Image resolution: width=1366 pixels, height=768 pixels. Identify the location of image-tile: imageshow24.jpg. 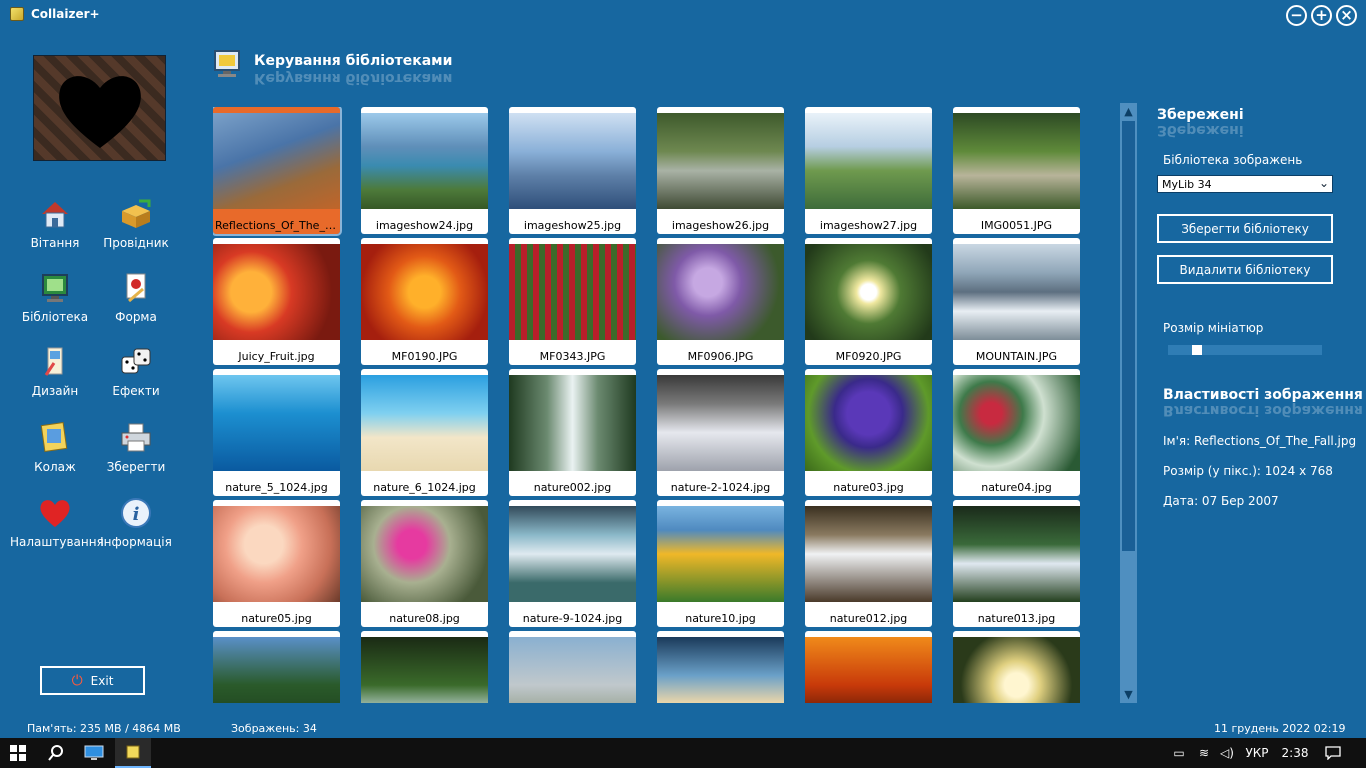
(424, 170).